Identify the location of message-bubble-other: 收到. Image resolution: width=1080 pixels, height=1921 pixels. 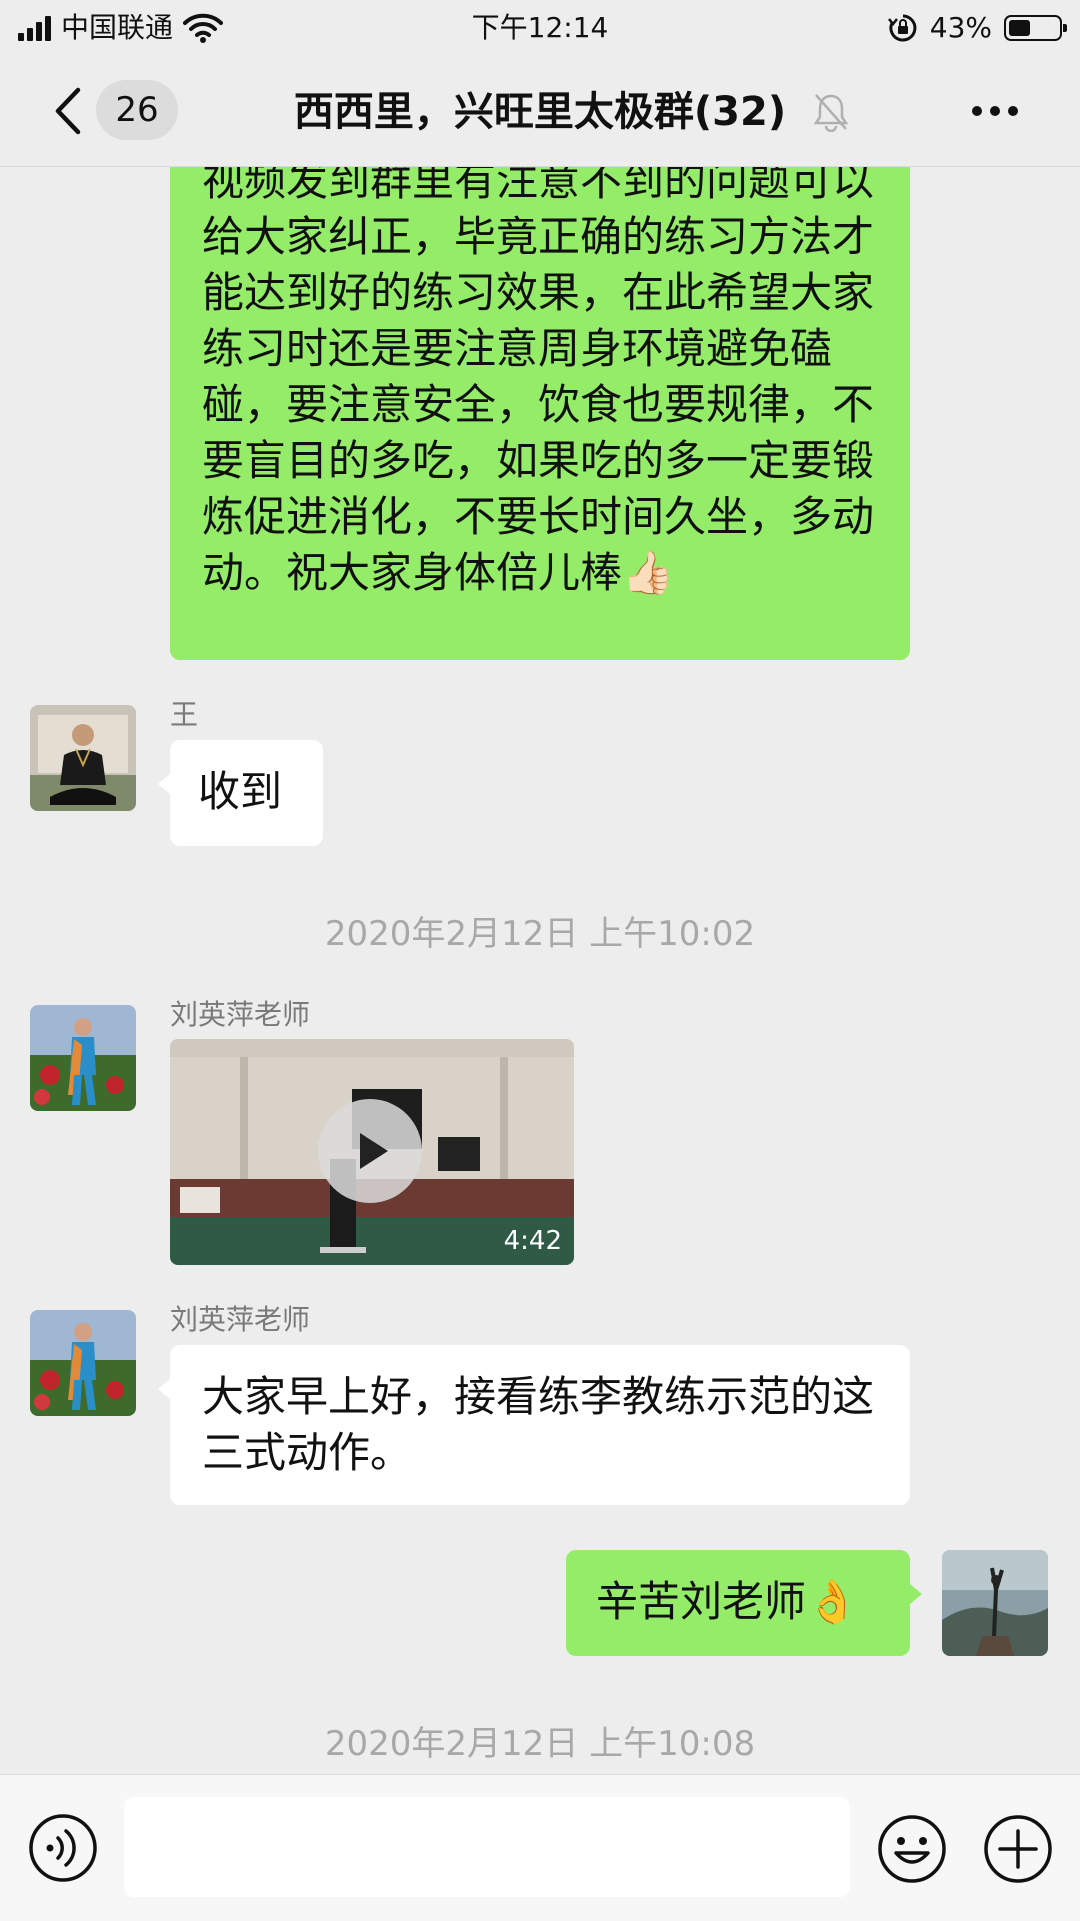
(246, 793).